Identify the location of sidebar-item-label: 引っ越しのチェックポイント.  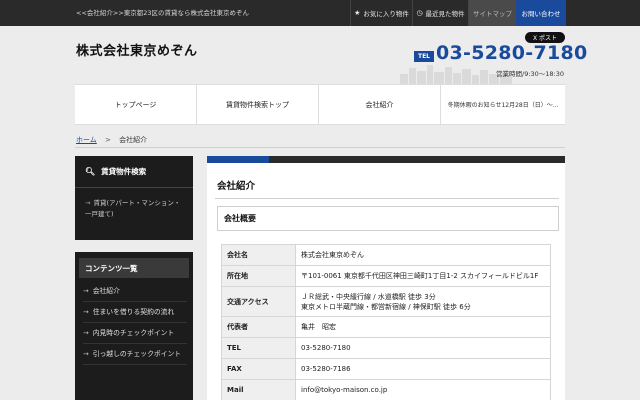
(137, 354).